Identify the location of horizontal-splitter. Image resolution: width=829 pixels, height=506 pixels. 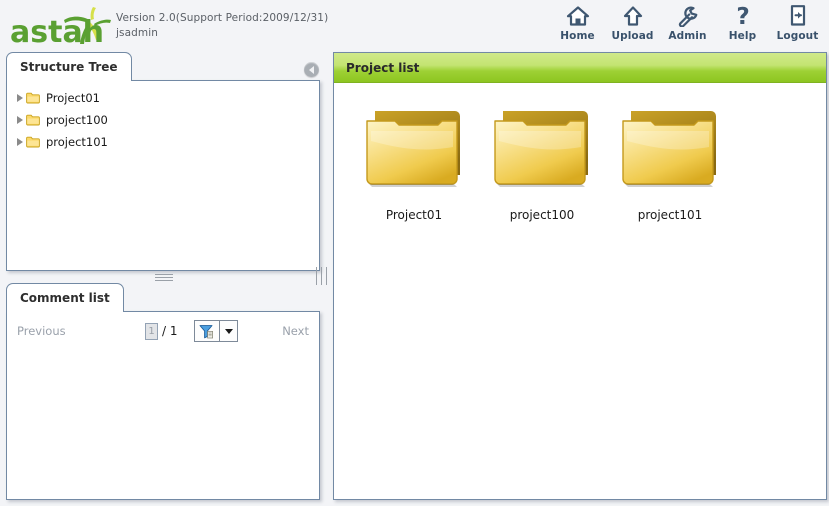
(163, 277).